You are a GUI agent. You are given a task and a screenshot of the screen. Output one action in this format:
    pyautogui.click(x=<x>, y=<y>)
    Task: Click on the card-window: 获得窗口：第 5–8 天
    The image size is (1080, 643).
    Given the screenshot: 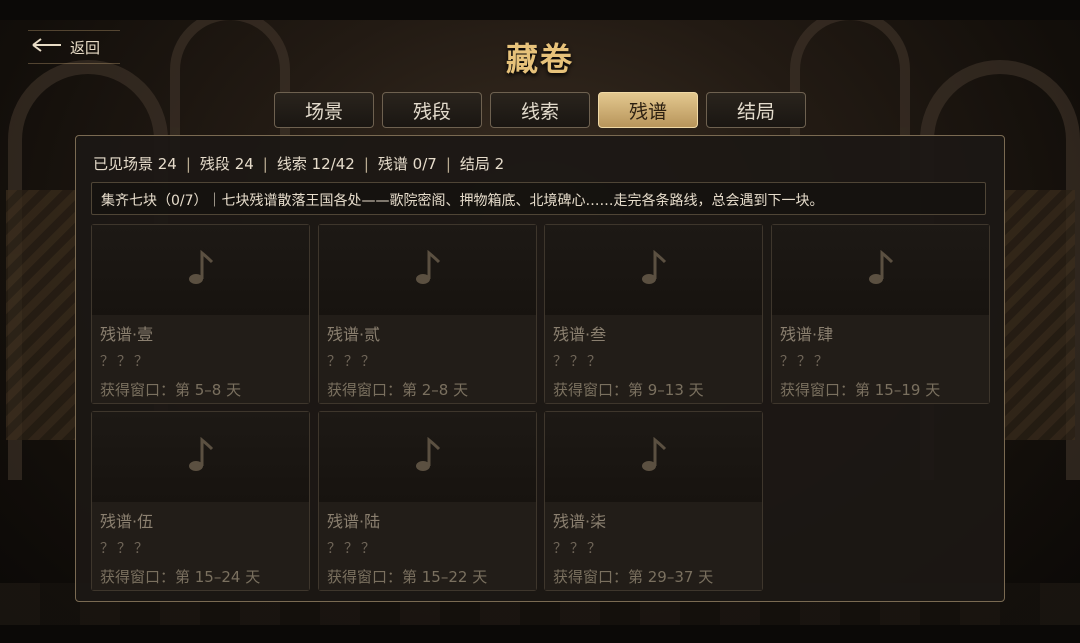 What is the action you would take?
    pyautogui.click(x=171, y=390)
    